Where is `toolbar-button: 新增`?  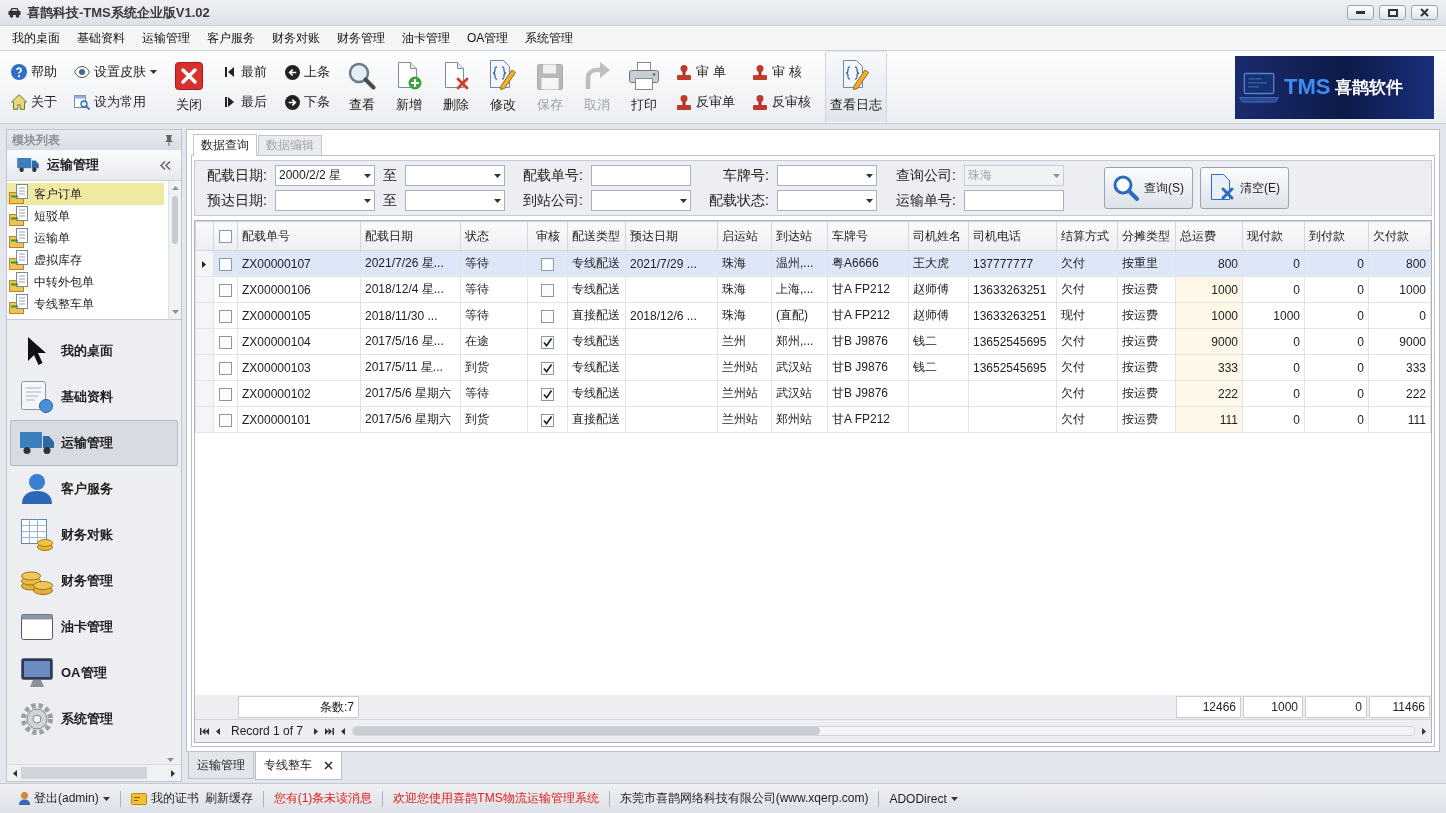
toolbar-button: 新增 is located at coordinates (409, 87).